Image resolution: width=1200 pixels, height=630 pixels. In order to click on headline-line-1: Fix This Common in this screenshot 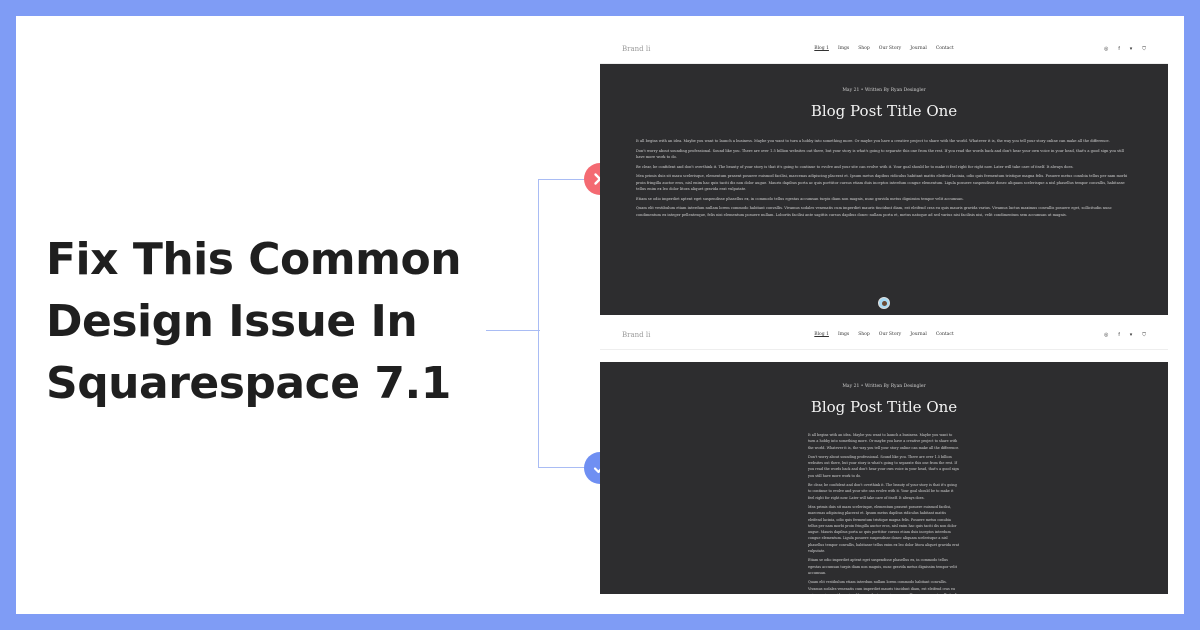, I will do `click(254, 259)`.